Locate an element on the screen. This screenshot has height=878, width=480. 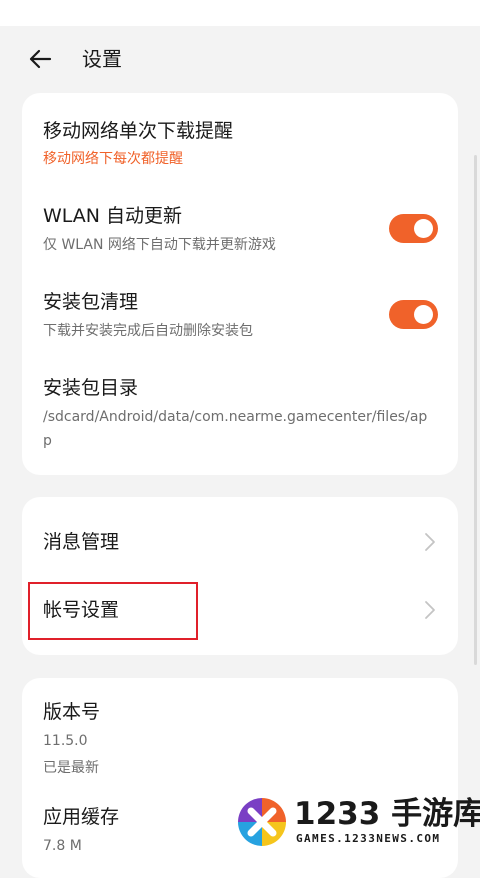
highlight-box is located at coordinates (113, 611).